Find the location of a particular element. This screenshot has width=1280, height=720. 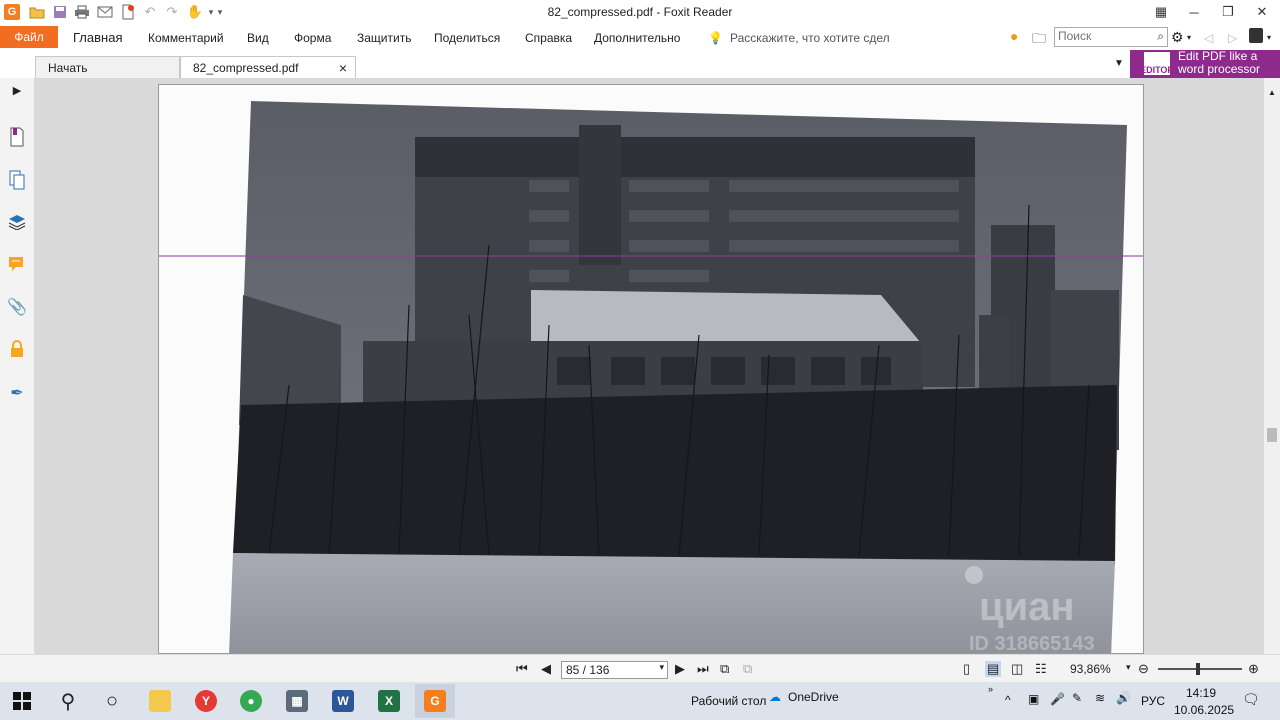

pen-icon: ✎ is located at coordinates (1077, 698).